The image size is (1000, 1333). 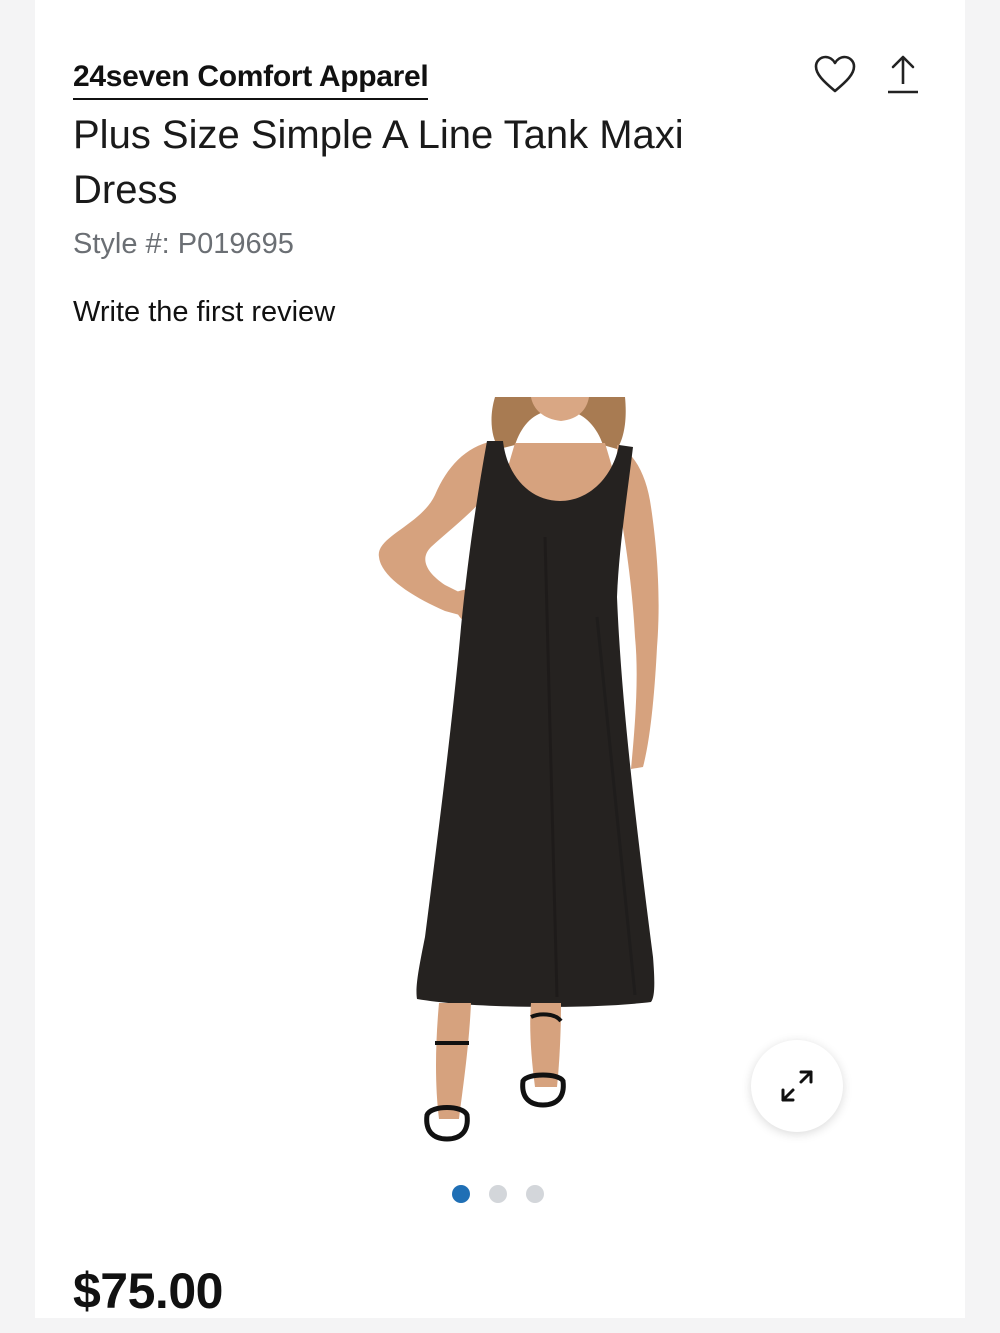 What do you see at coordinates (869, 74) in the screenshot?
I see `product-actions` at bounding box center [869, 74].